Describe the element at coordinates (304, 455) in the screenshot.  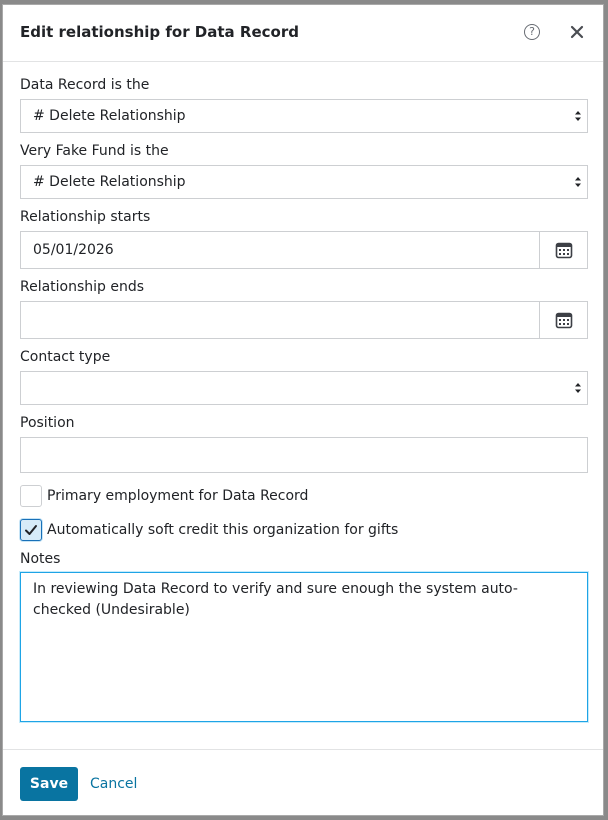
I see `position-input` at that location.